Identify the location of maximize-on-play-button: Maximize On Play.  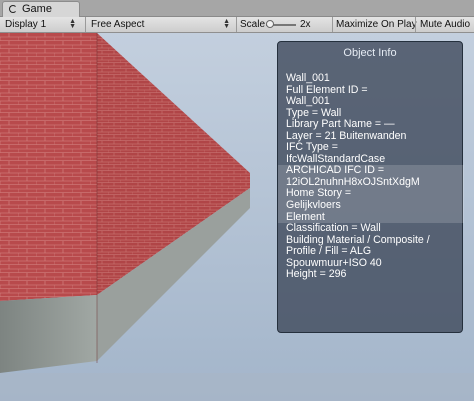
(376, 24).